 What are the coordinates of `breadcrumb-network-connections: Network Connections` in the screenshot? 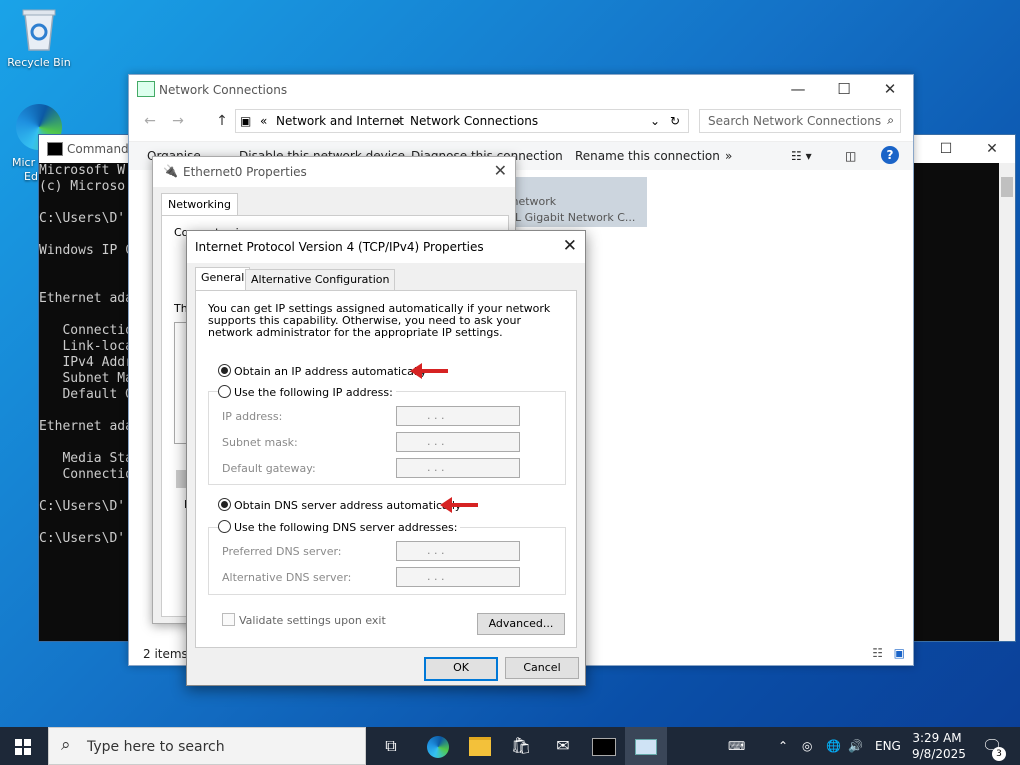 It's located at (474, 121).